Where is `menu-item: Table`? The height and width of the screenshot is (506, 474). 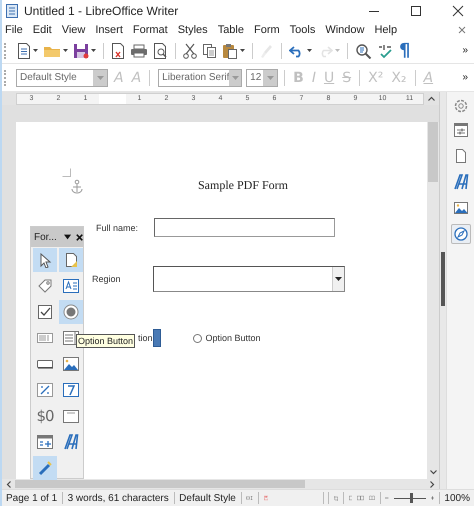
menu-item: Table is located at coordinates (231, 30).